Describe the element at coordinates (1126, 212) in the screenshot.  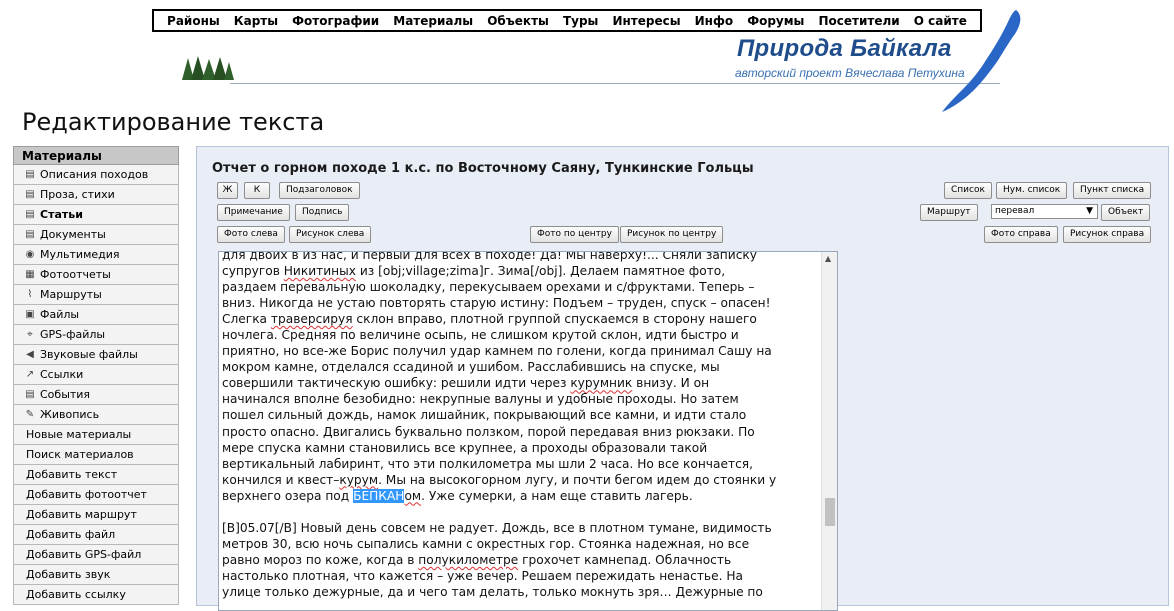
I see `object-button: Объект` at that location.